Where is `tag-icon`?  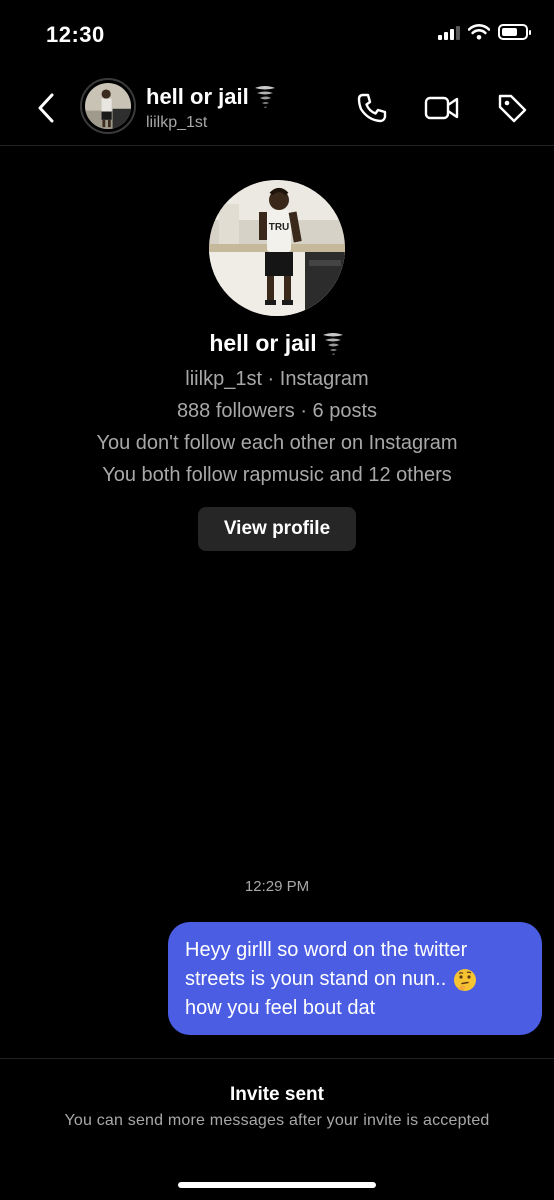 tag-icon is located at coordinates (512, 108).